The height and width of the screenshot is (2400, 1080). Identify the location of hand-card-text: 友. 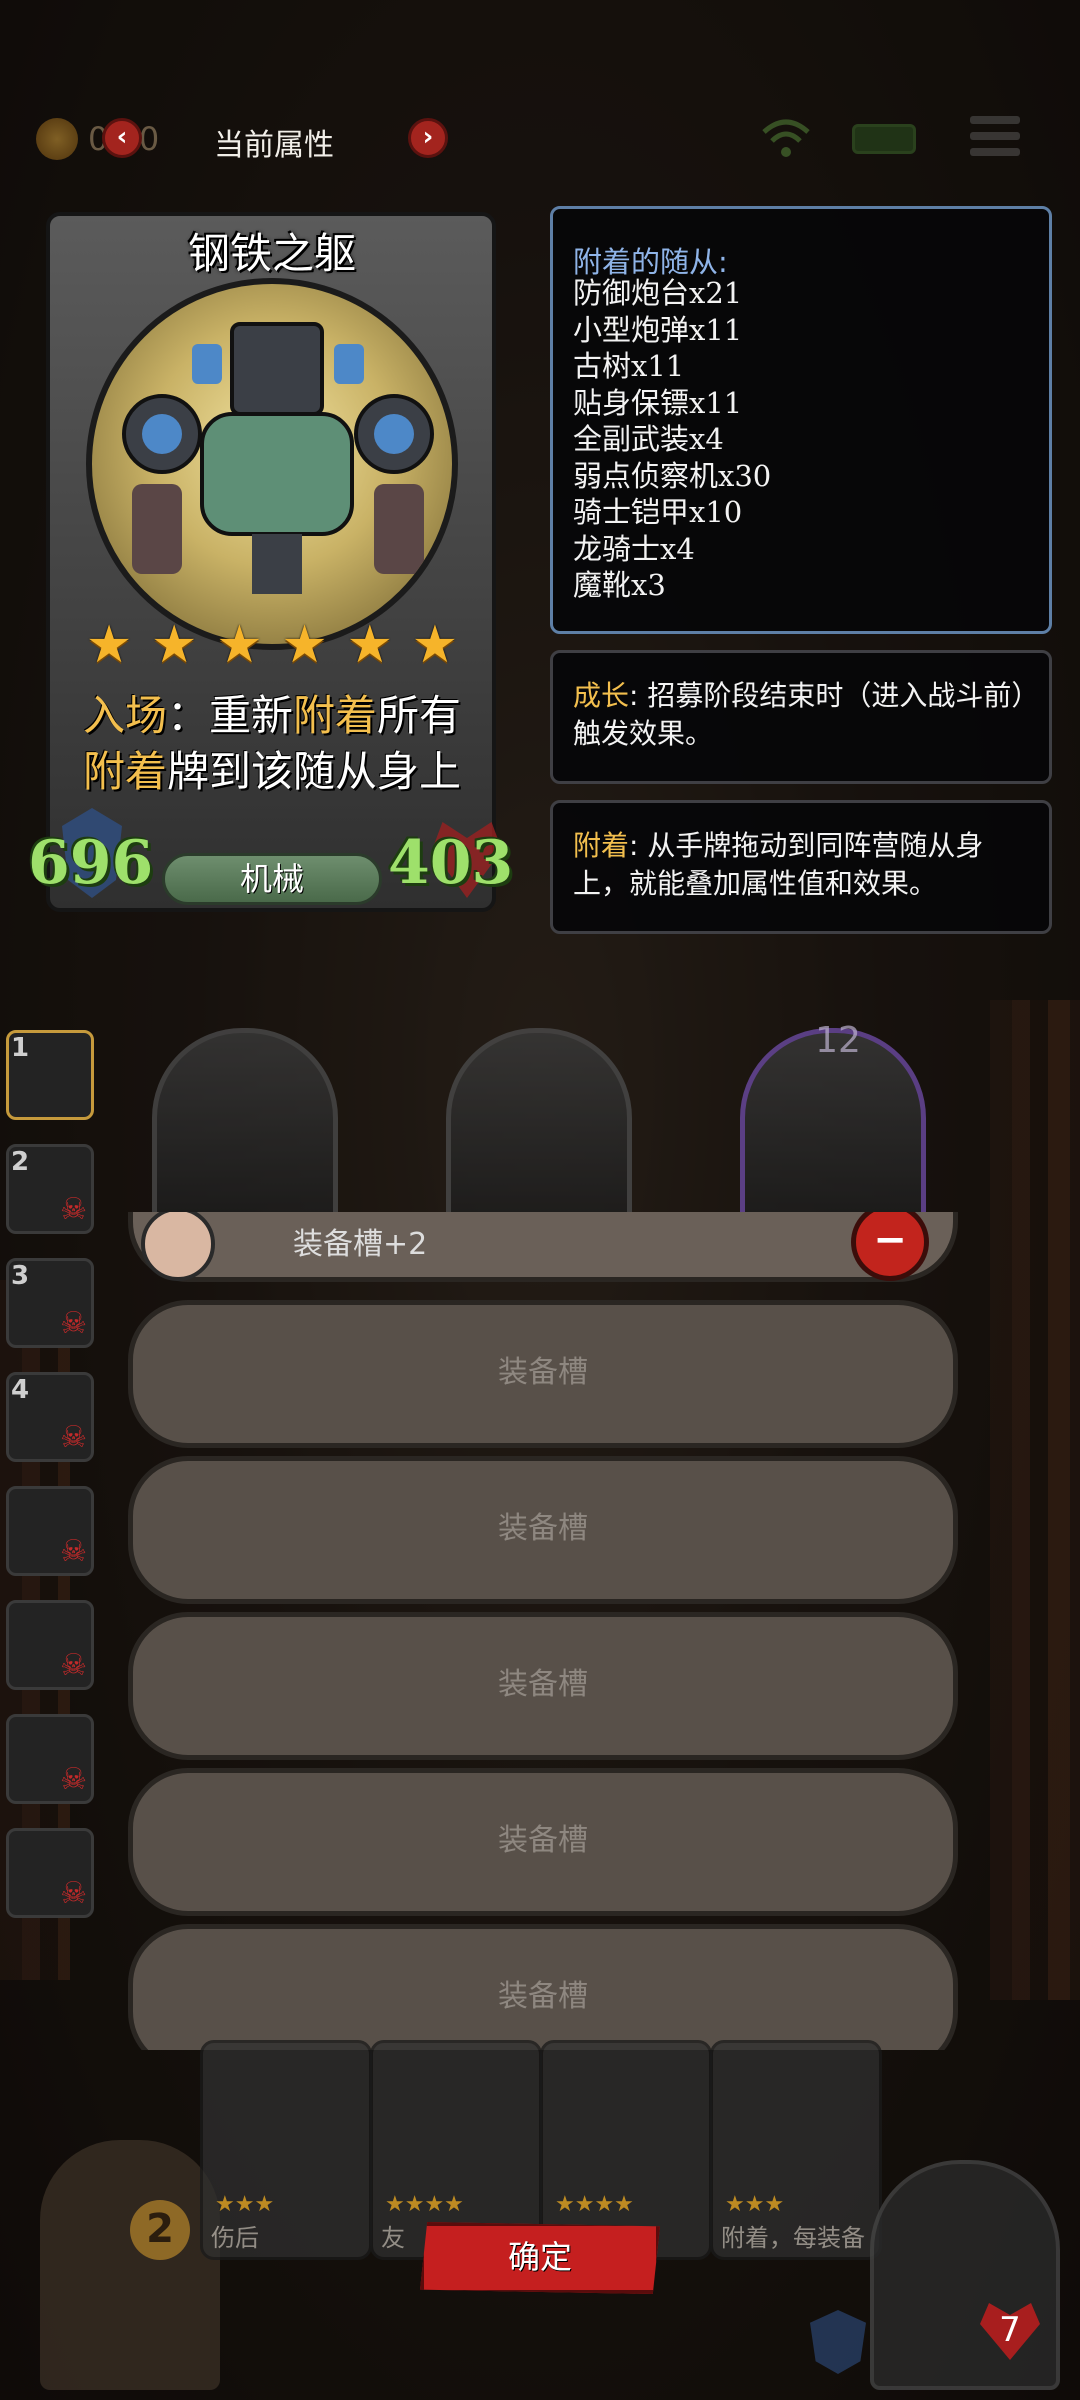
(393, 2238).